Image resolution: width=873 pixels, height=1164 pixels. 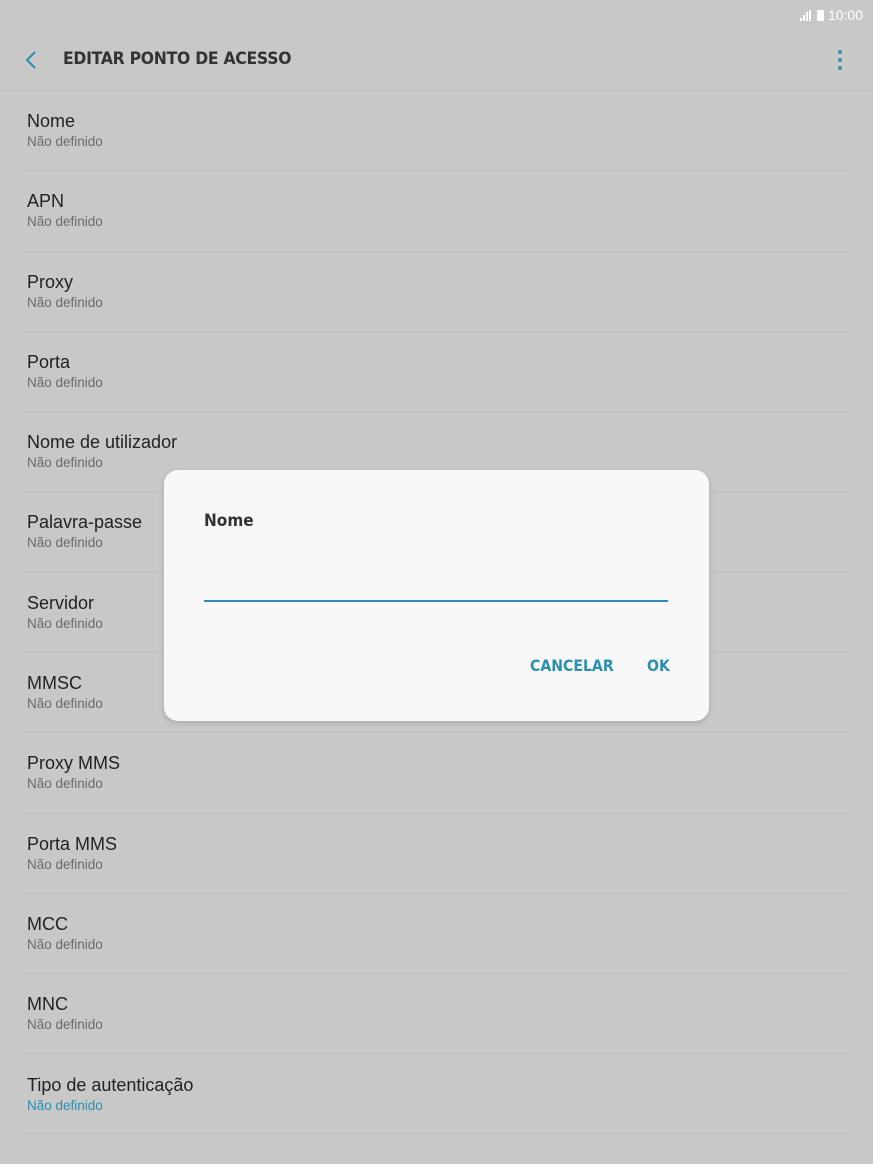 What do you see at coordinates (74, 763) in the screenshot?
I see `setting-label: Proxy MMS` at bounding box center [74, 763].